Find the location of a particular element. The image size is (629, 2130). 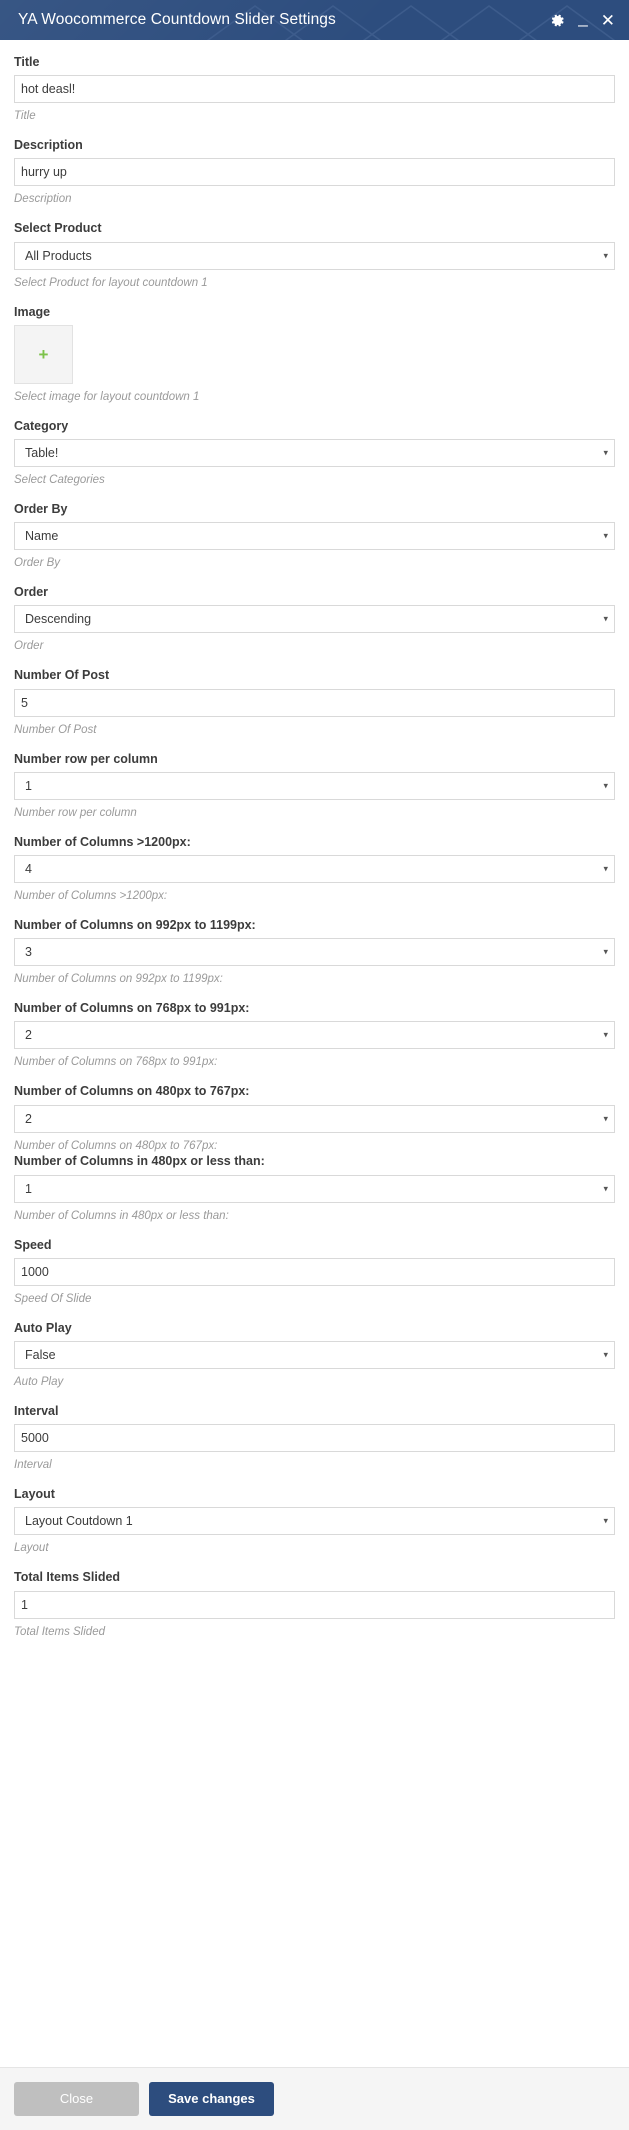

field-help: Select Categories is located at coordinates (59, 480).